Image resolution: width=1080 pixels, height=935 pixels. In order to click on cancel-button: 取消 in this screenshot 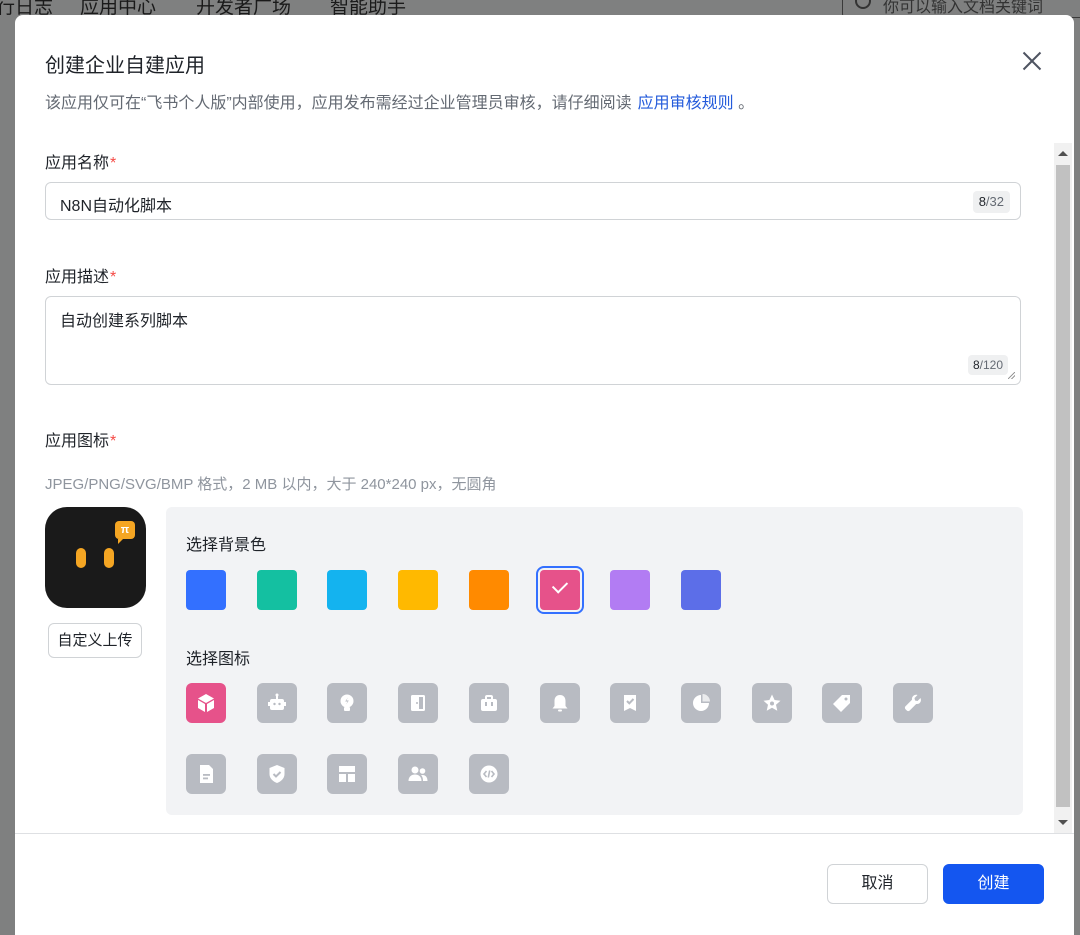, I will do `click(877, 884)`.